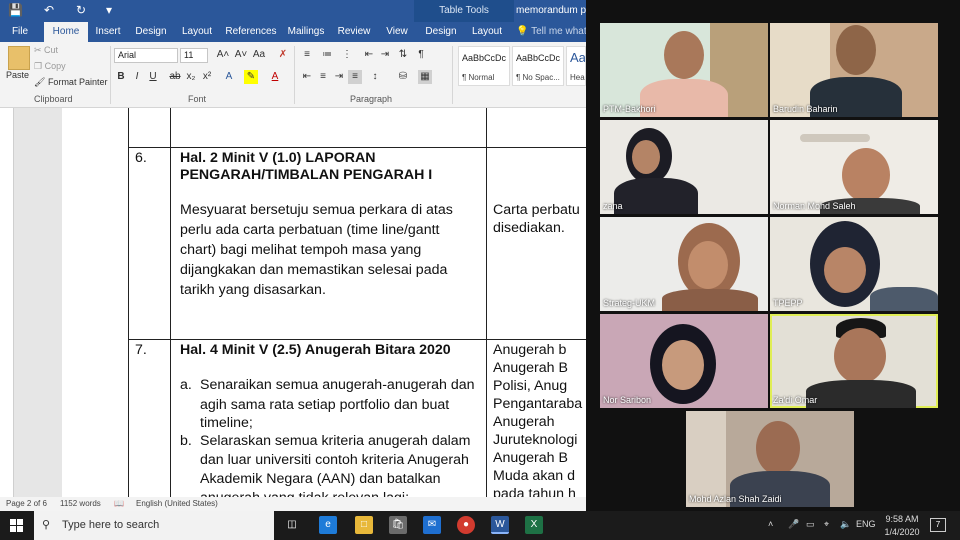 The image size is (960, 540). What do you see at coordinates (684, 167) in the screenshot?
I see `participant-tile: zana` at bounding box center [684, 167].